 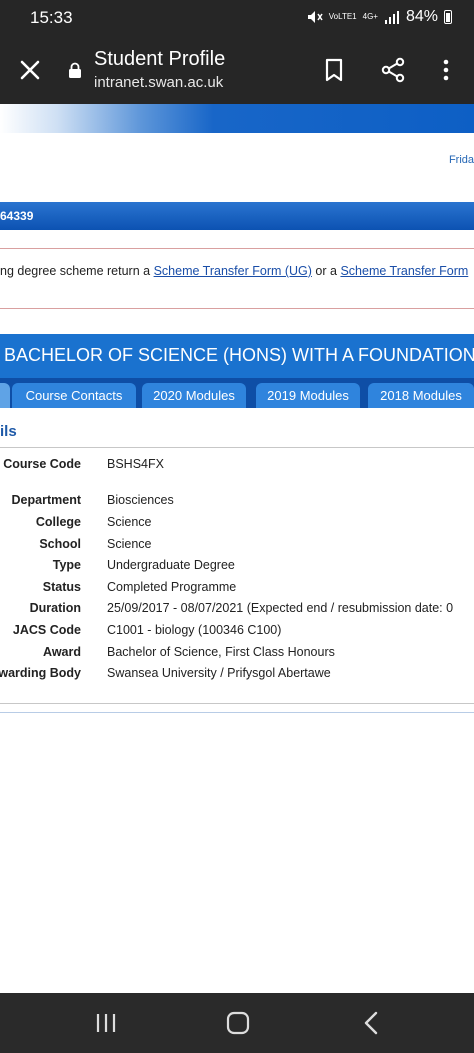 What do you see at coordinates (421, 16) in the screenshot?
I see `battery-percent: 84%` at bounding box center [421, 16].